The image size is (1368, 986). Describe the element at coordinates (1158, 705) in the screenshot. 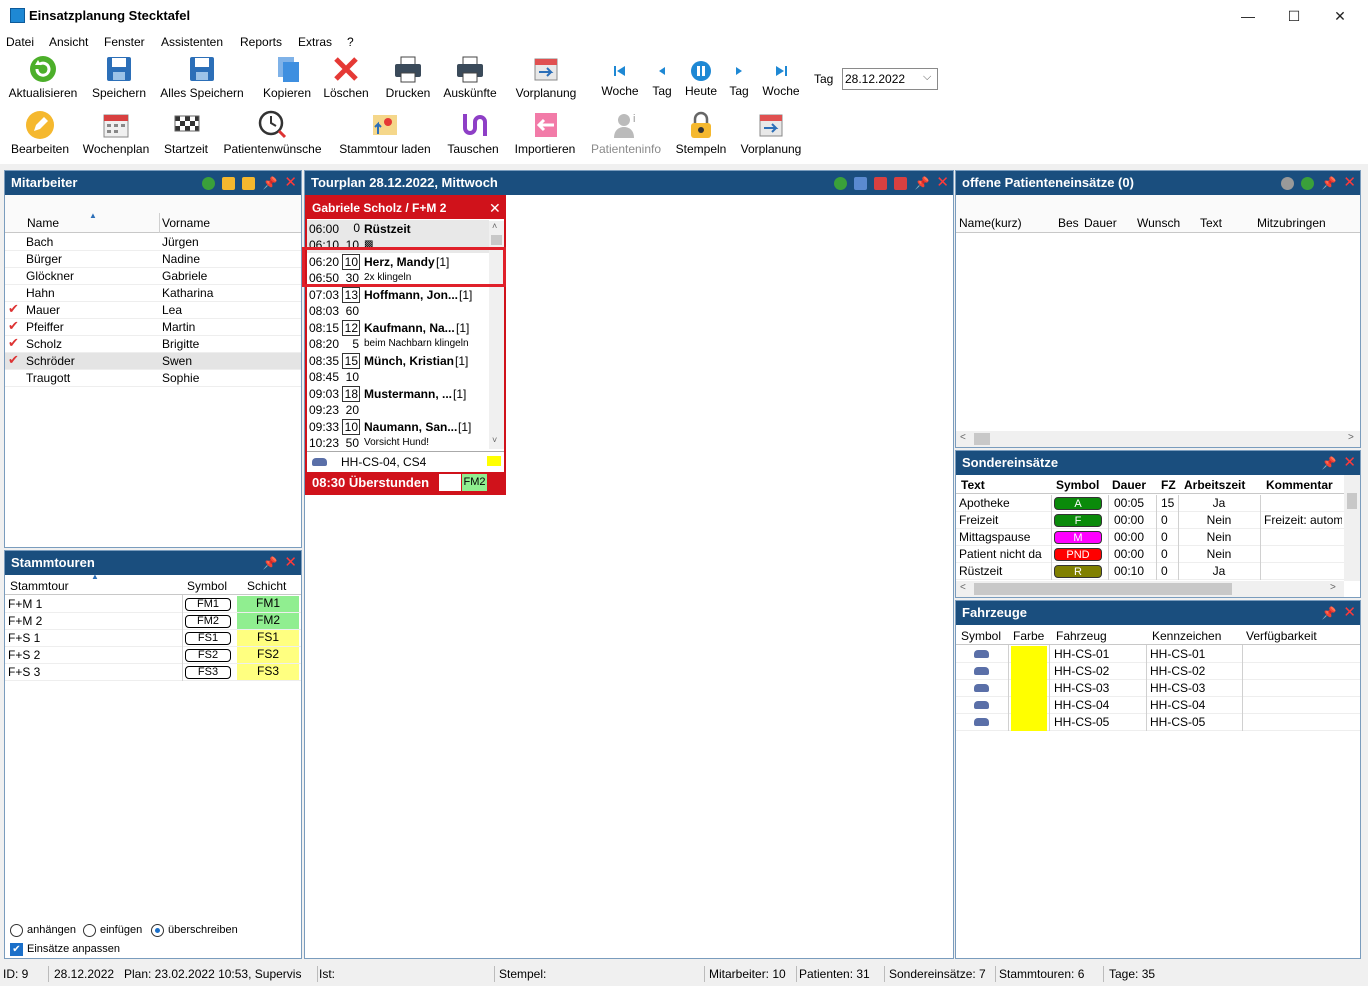

I see `table-row: HH-CS-04 HH-CS-04` at that location.